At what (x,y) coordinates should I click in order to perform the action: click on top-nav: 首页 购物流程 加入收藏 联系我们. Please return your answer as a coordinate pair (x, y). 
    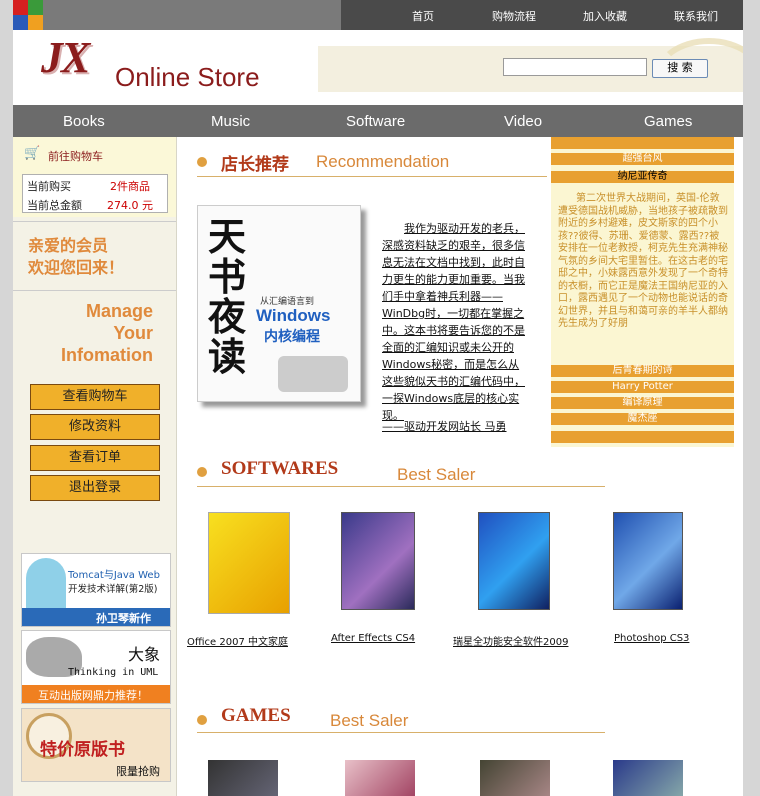
    Looking at the image, I should click on (542, 15).